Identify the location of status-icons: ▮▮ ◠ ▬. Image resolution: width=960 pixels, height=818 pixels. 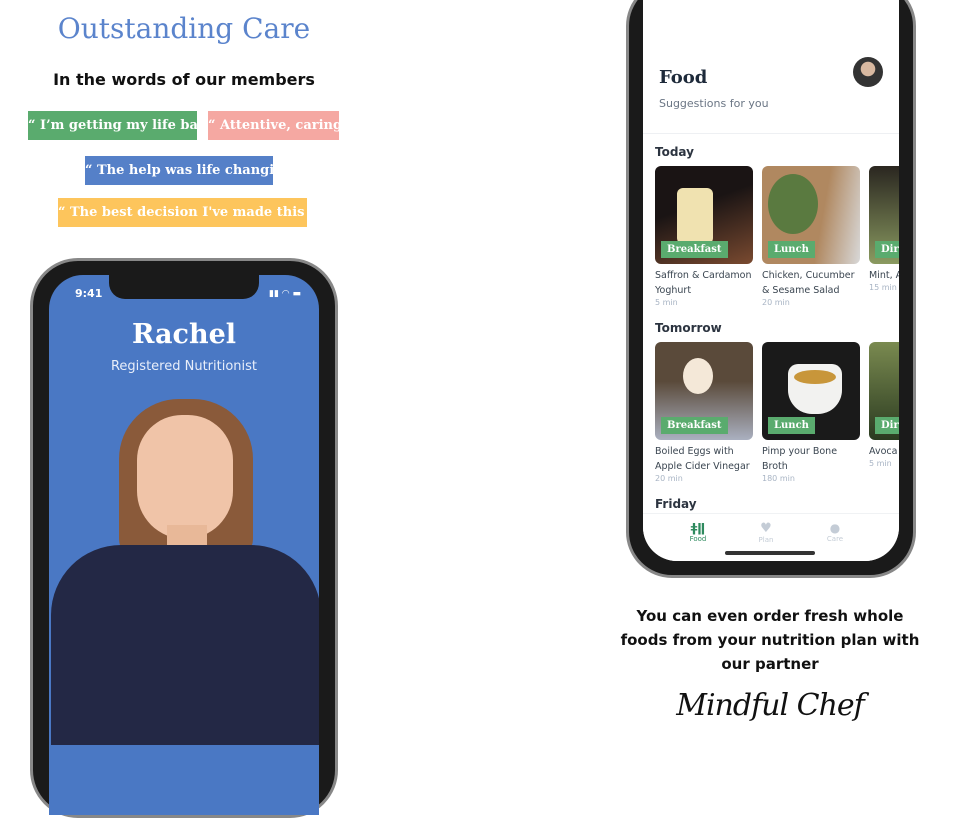
(285, 294).